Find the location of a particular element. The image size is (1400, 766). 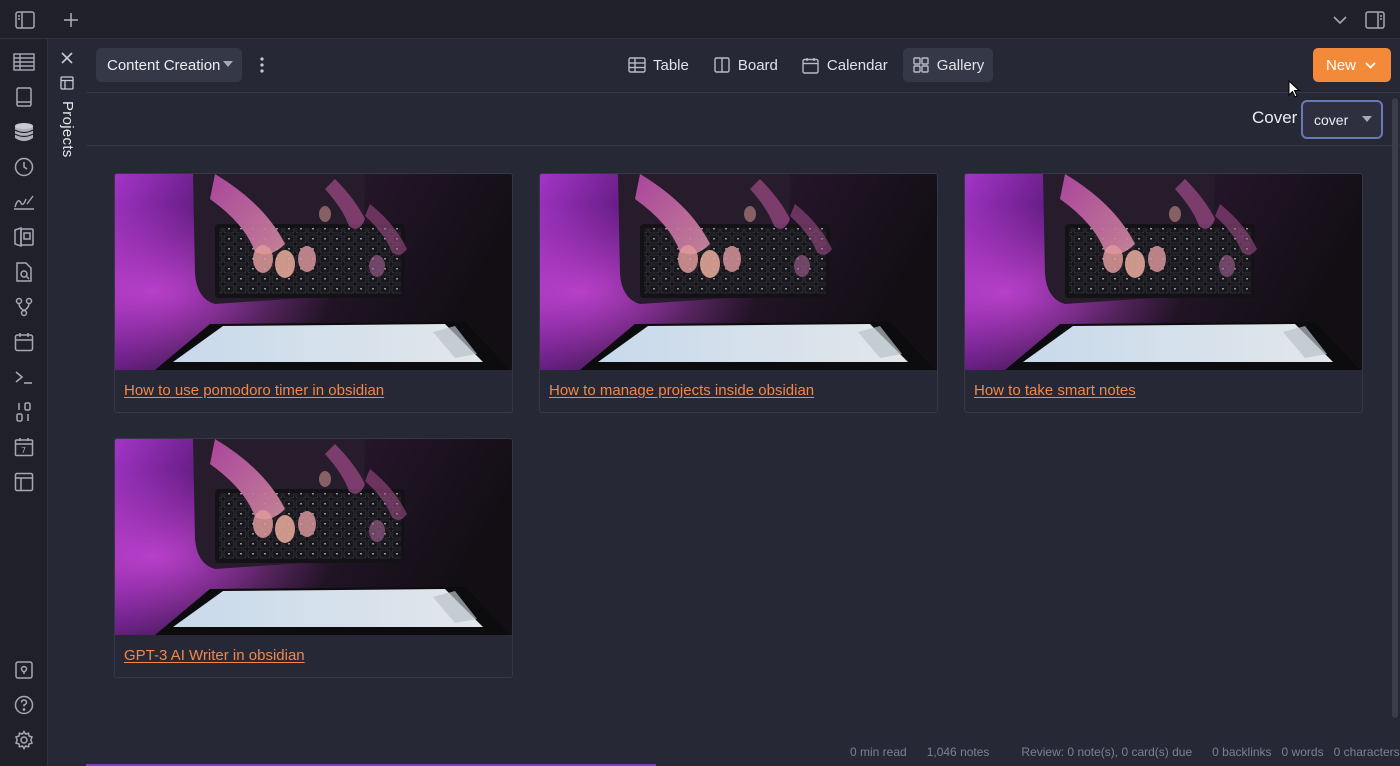

tab-label: Gallery is located at coordinates (960, 65).